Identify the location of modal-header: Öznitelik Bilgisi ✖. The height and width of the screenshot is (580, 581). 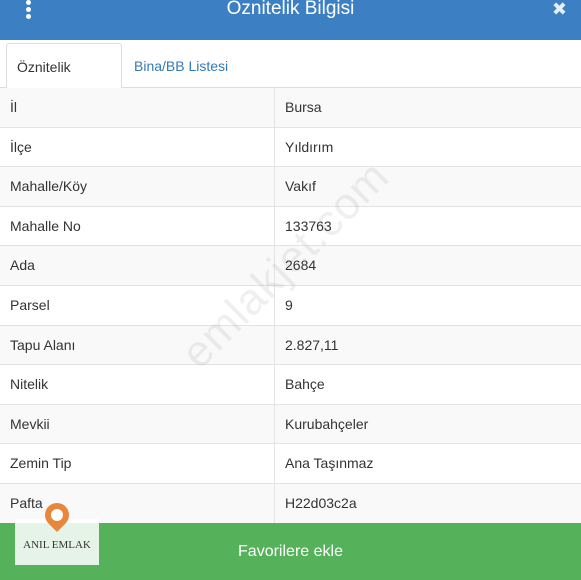
(290, 20).